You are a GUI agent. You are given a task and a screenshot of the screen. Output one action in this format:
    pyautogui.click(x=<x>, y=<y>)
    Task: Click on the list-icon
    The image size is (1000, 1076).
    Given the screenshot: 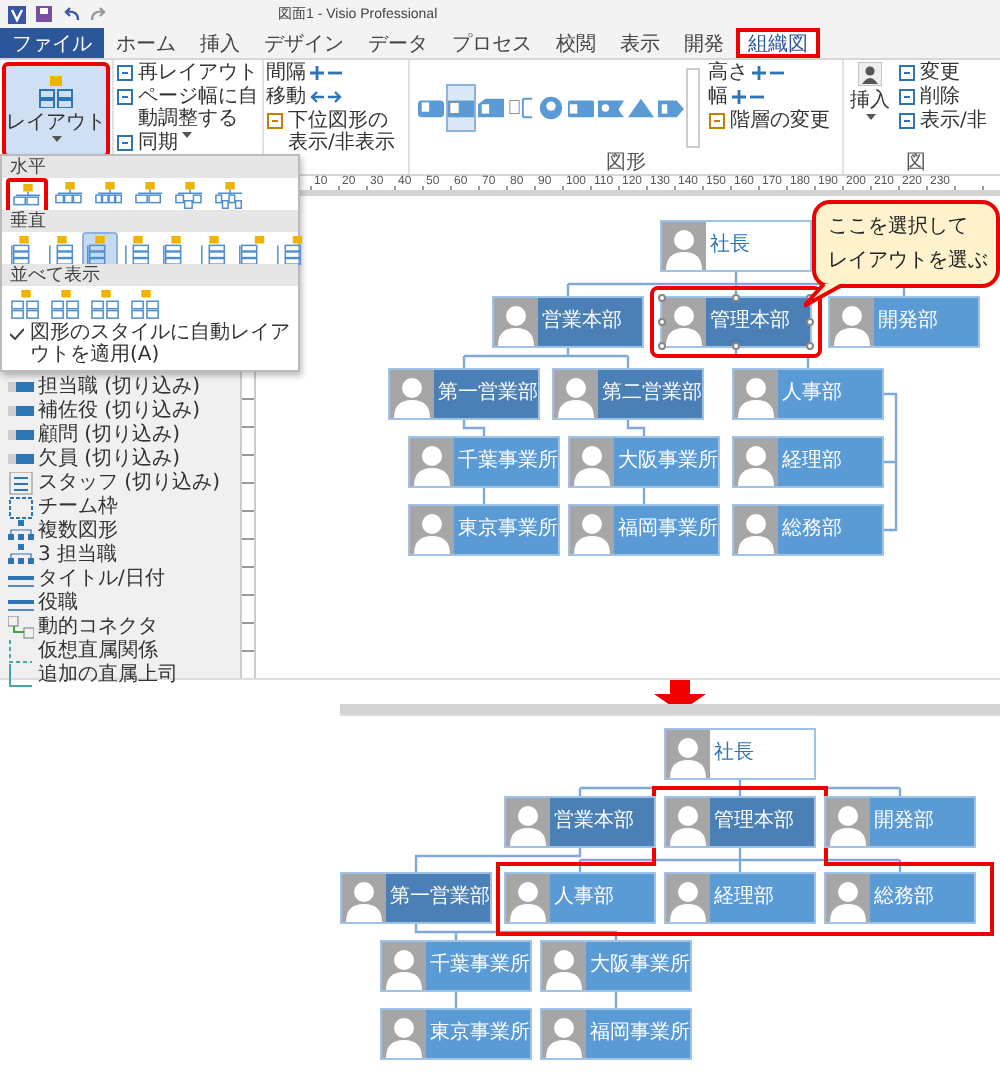 What is the action you would take?
    pyautogui.click(x=21, y=484)
    